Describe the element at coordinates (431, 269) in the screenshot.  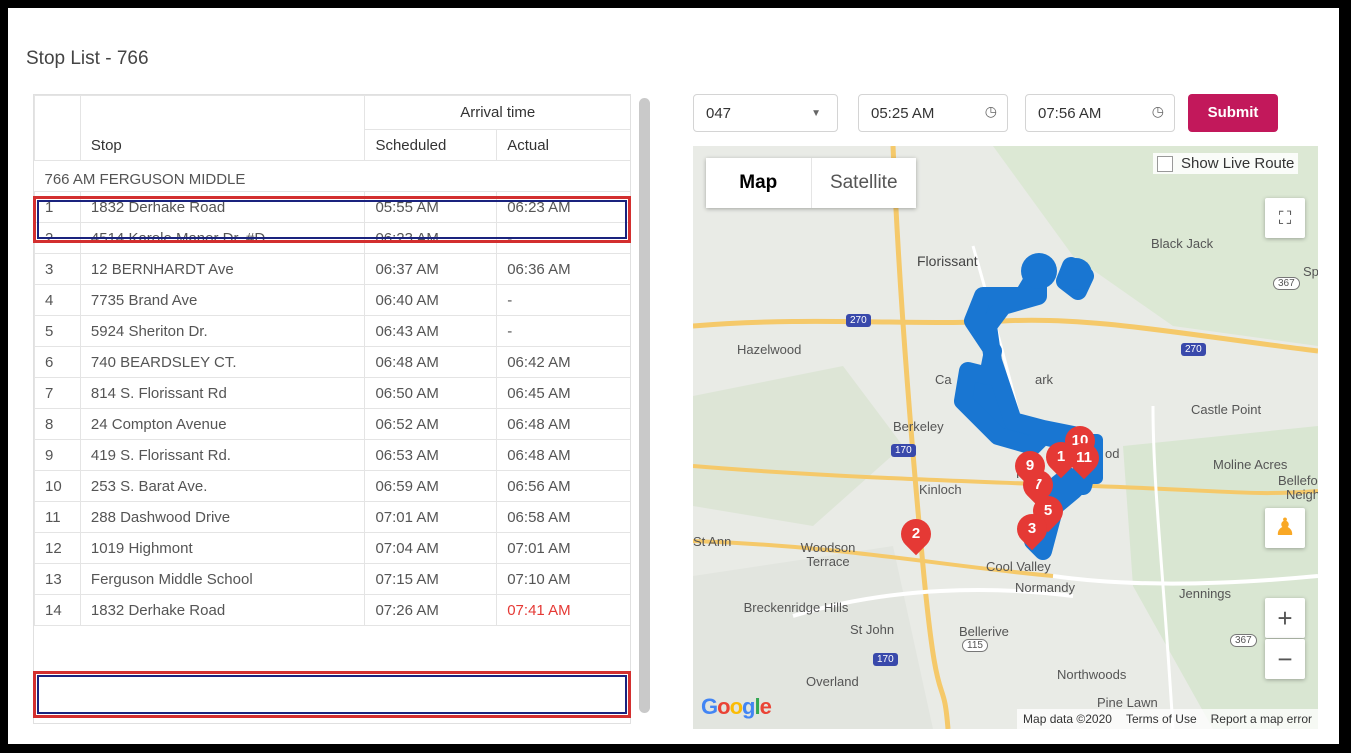
I see `scheduled-time: 06:37 AM` at that location.